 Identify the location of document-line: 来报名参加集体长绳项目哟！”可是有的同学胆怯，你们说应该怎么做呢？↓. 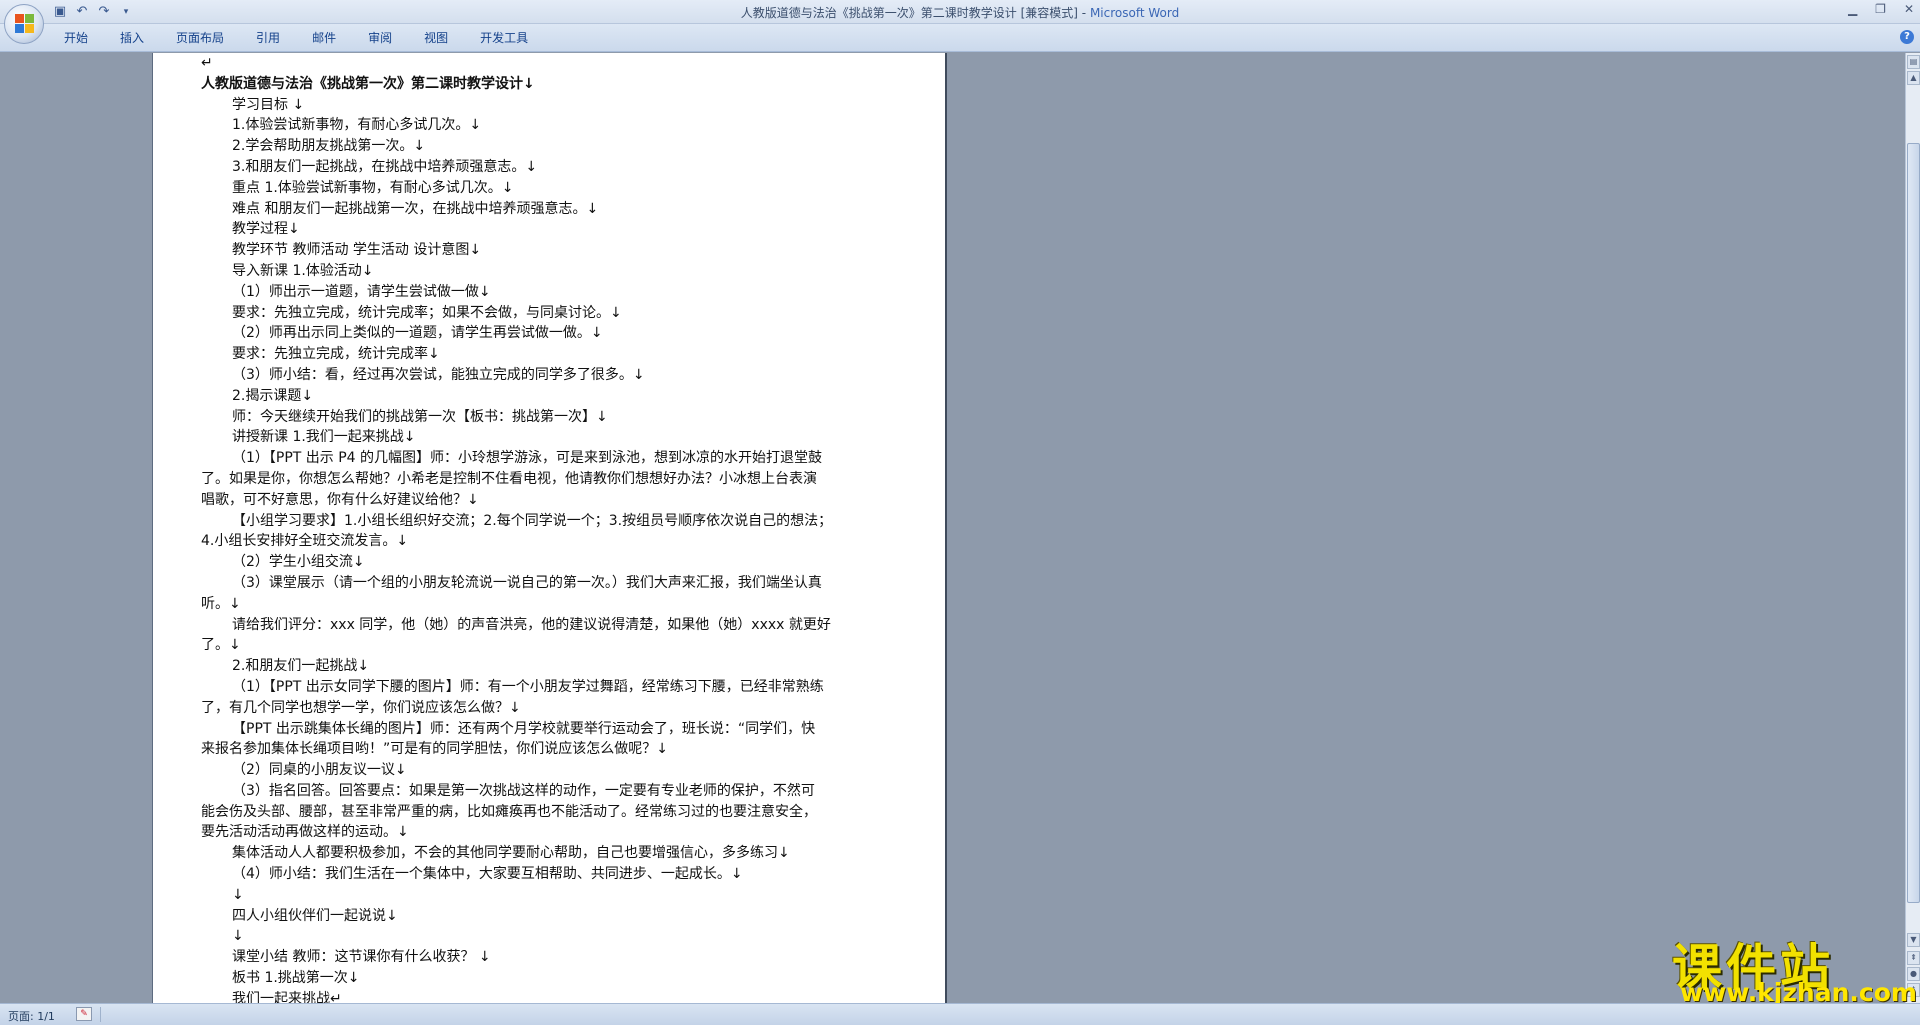
(551, 749).